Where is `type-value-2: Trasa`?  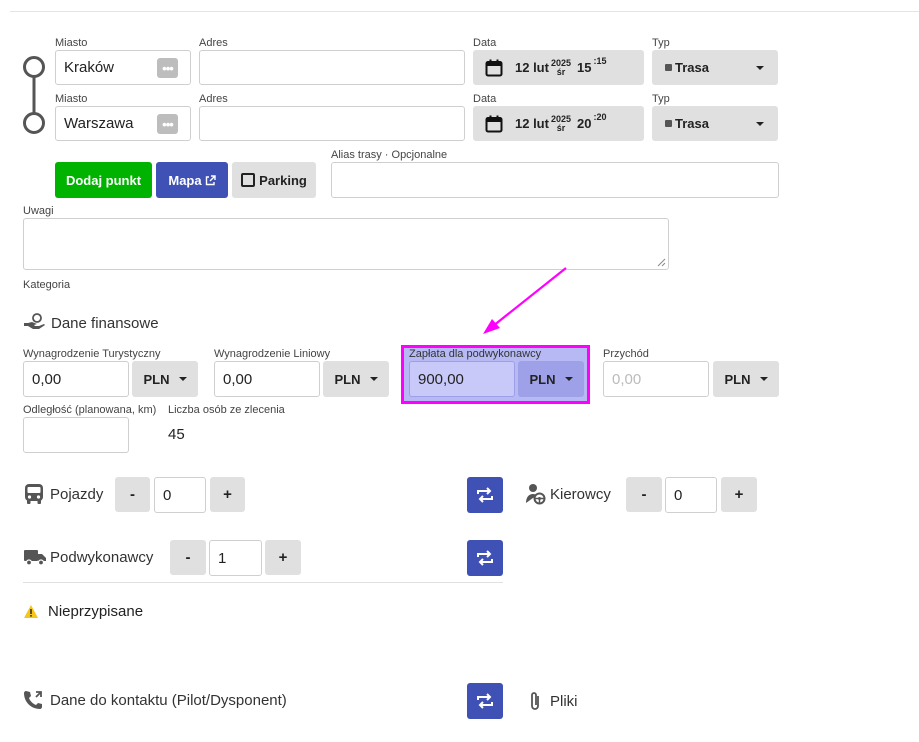 type-value-2: Trasa is located at coordinates (692, 123).